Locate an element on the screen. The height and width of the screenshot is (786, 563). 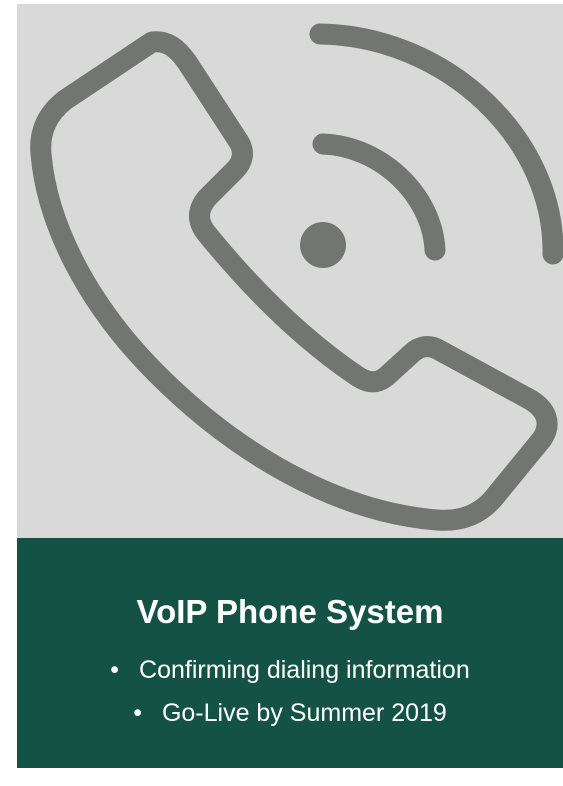
list-item: • Confirming dialing information is located at coordinates (290, 670).